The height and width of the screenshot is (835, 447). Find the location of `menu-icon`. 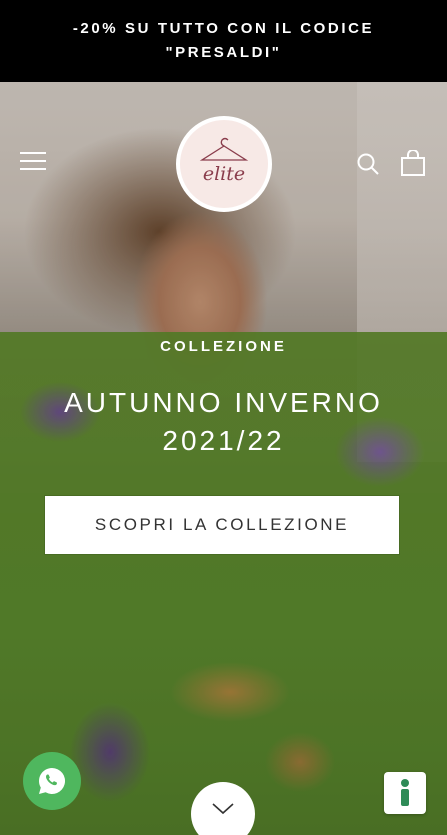

menu-icon is located at coordinates (33, 162).